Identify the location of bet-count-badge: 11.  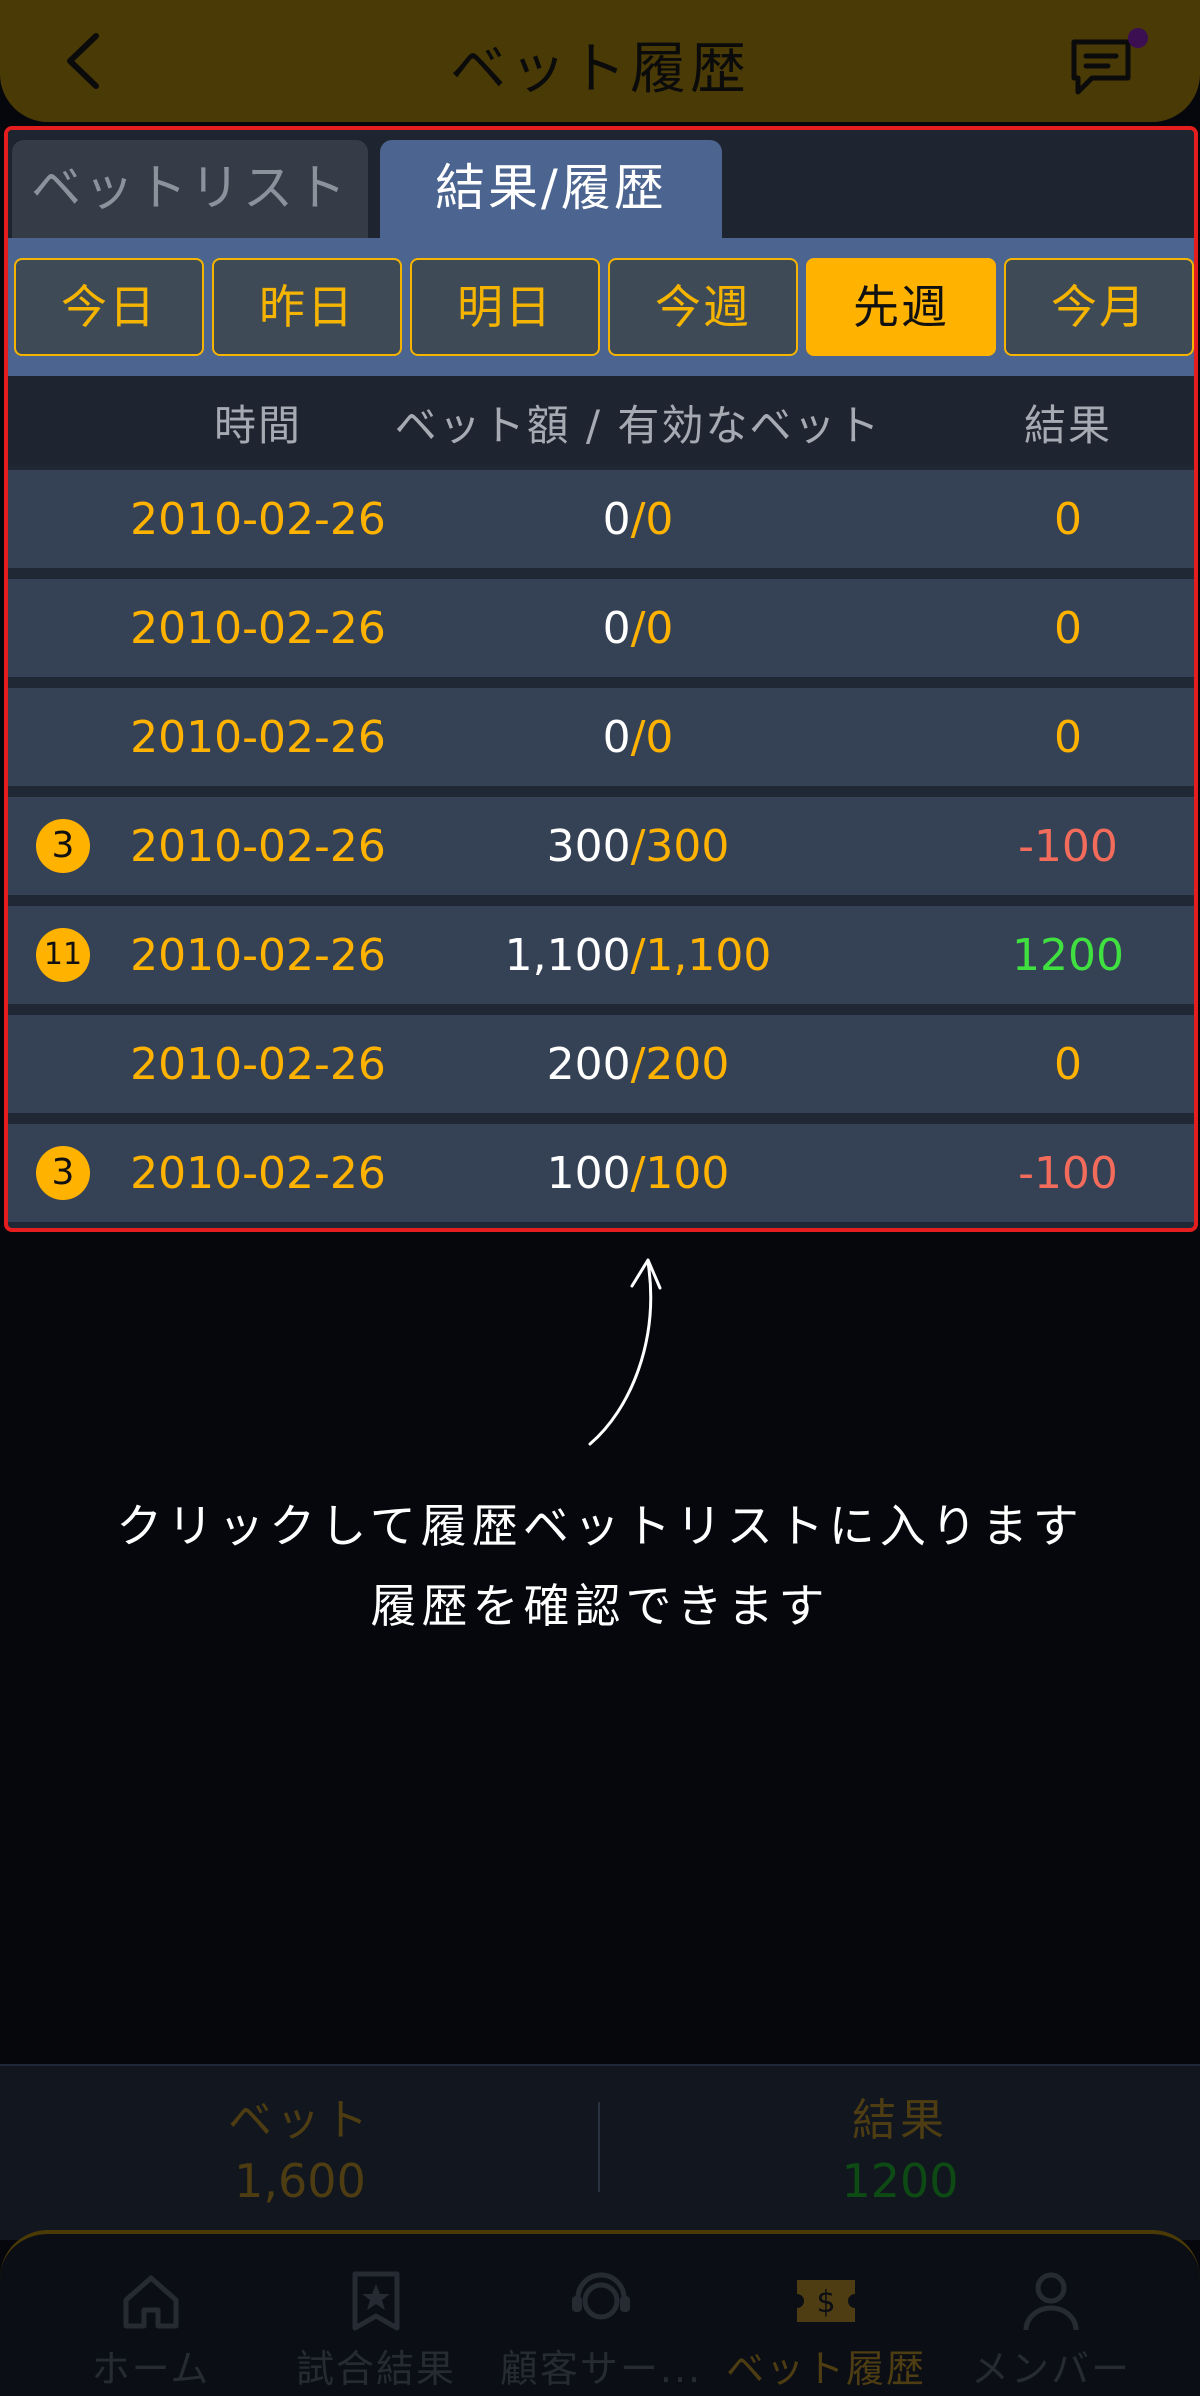
(63, 955).